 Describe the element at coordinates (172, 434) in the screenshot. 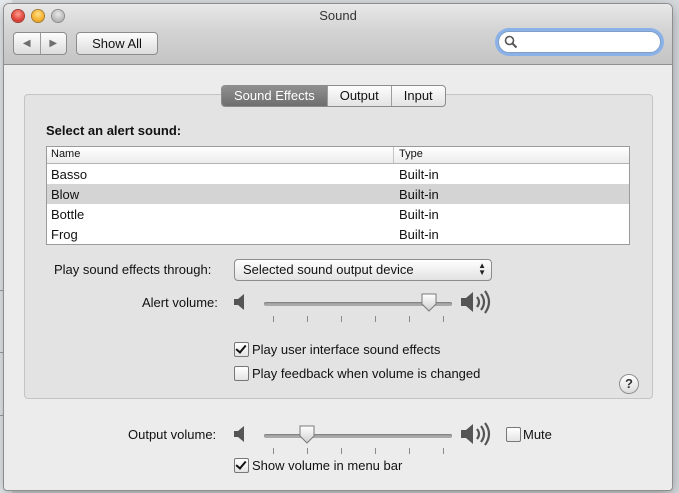

I see `output-volume-label: Output volume:` at that location.